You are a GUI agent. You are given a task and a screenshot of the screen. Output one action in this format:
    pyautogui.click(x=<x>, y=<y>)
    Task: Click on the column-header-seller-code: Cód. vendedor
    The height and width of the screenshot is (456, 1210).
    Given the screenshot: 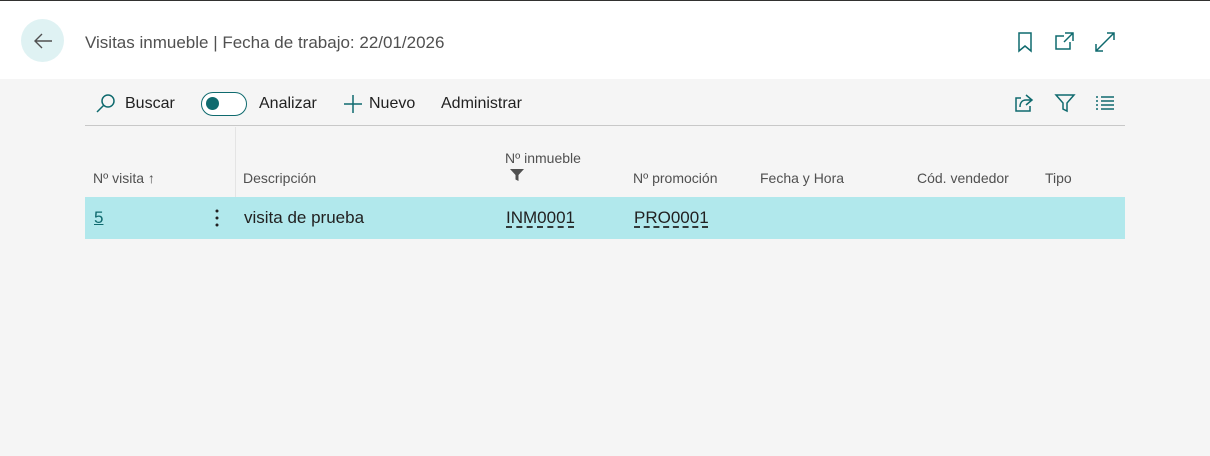 What is the action you would take?
    pyautogui.click(x=963, y=178)
    